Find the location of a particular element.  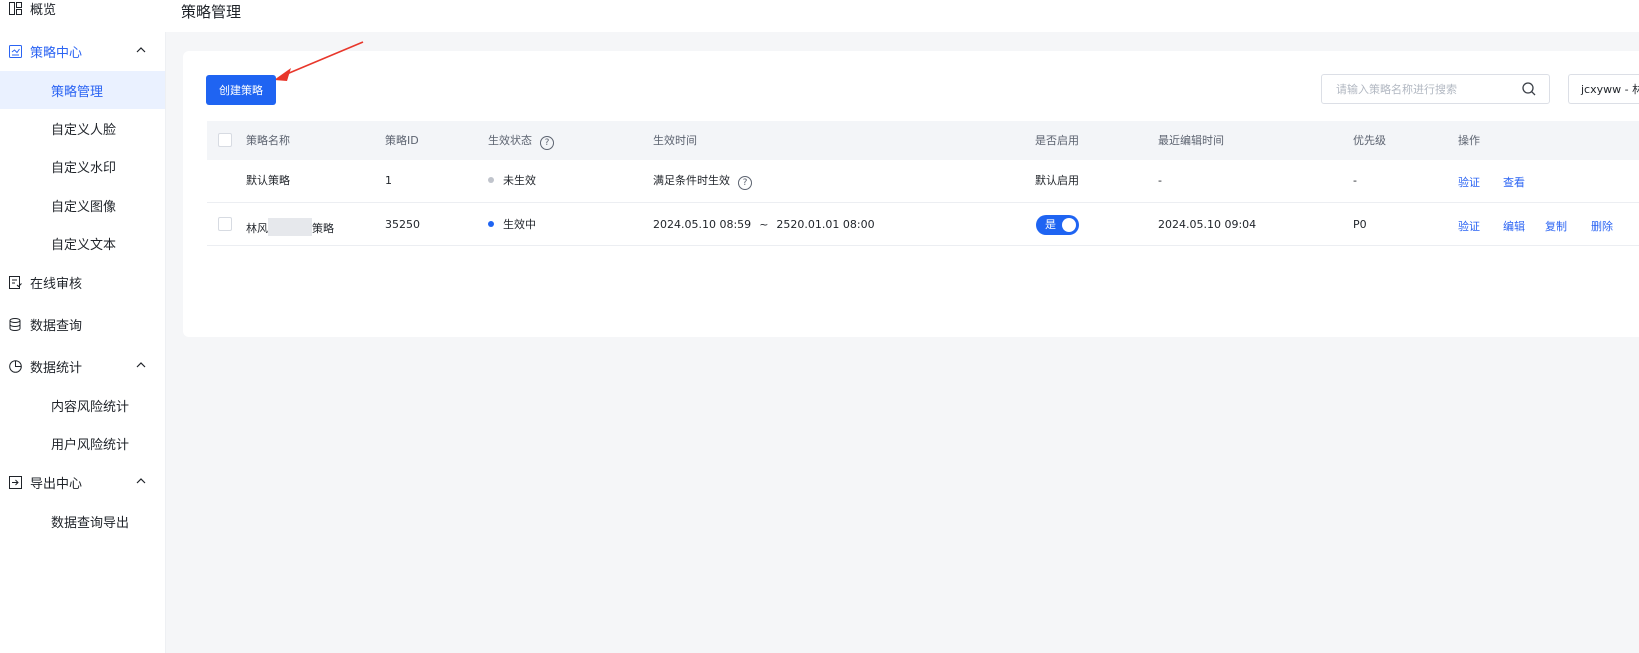

enable-toggle: 是 is located at coordinates (1057, 225).